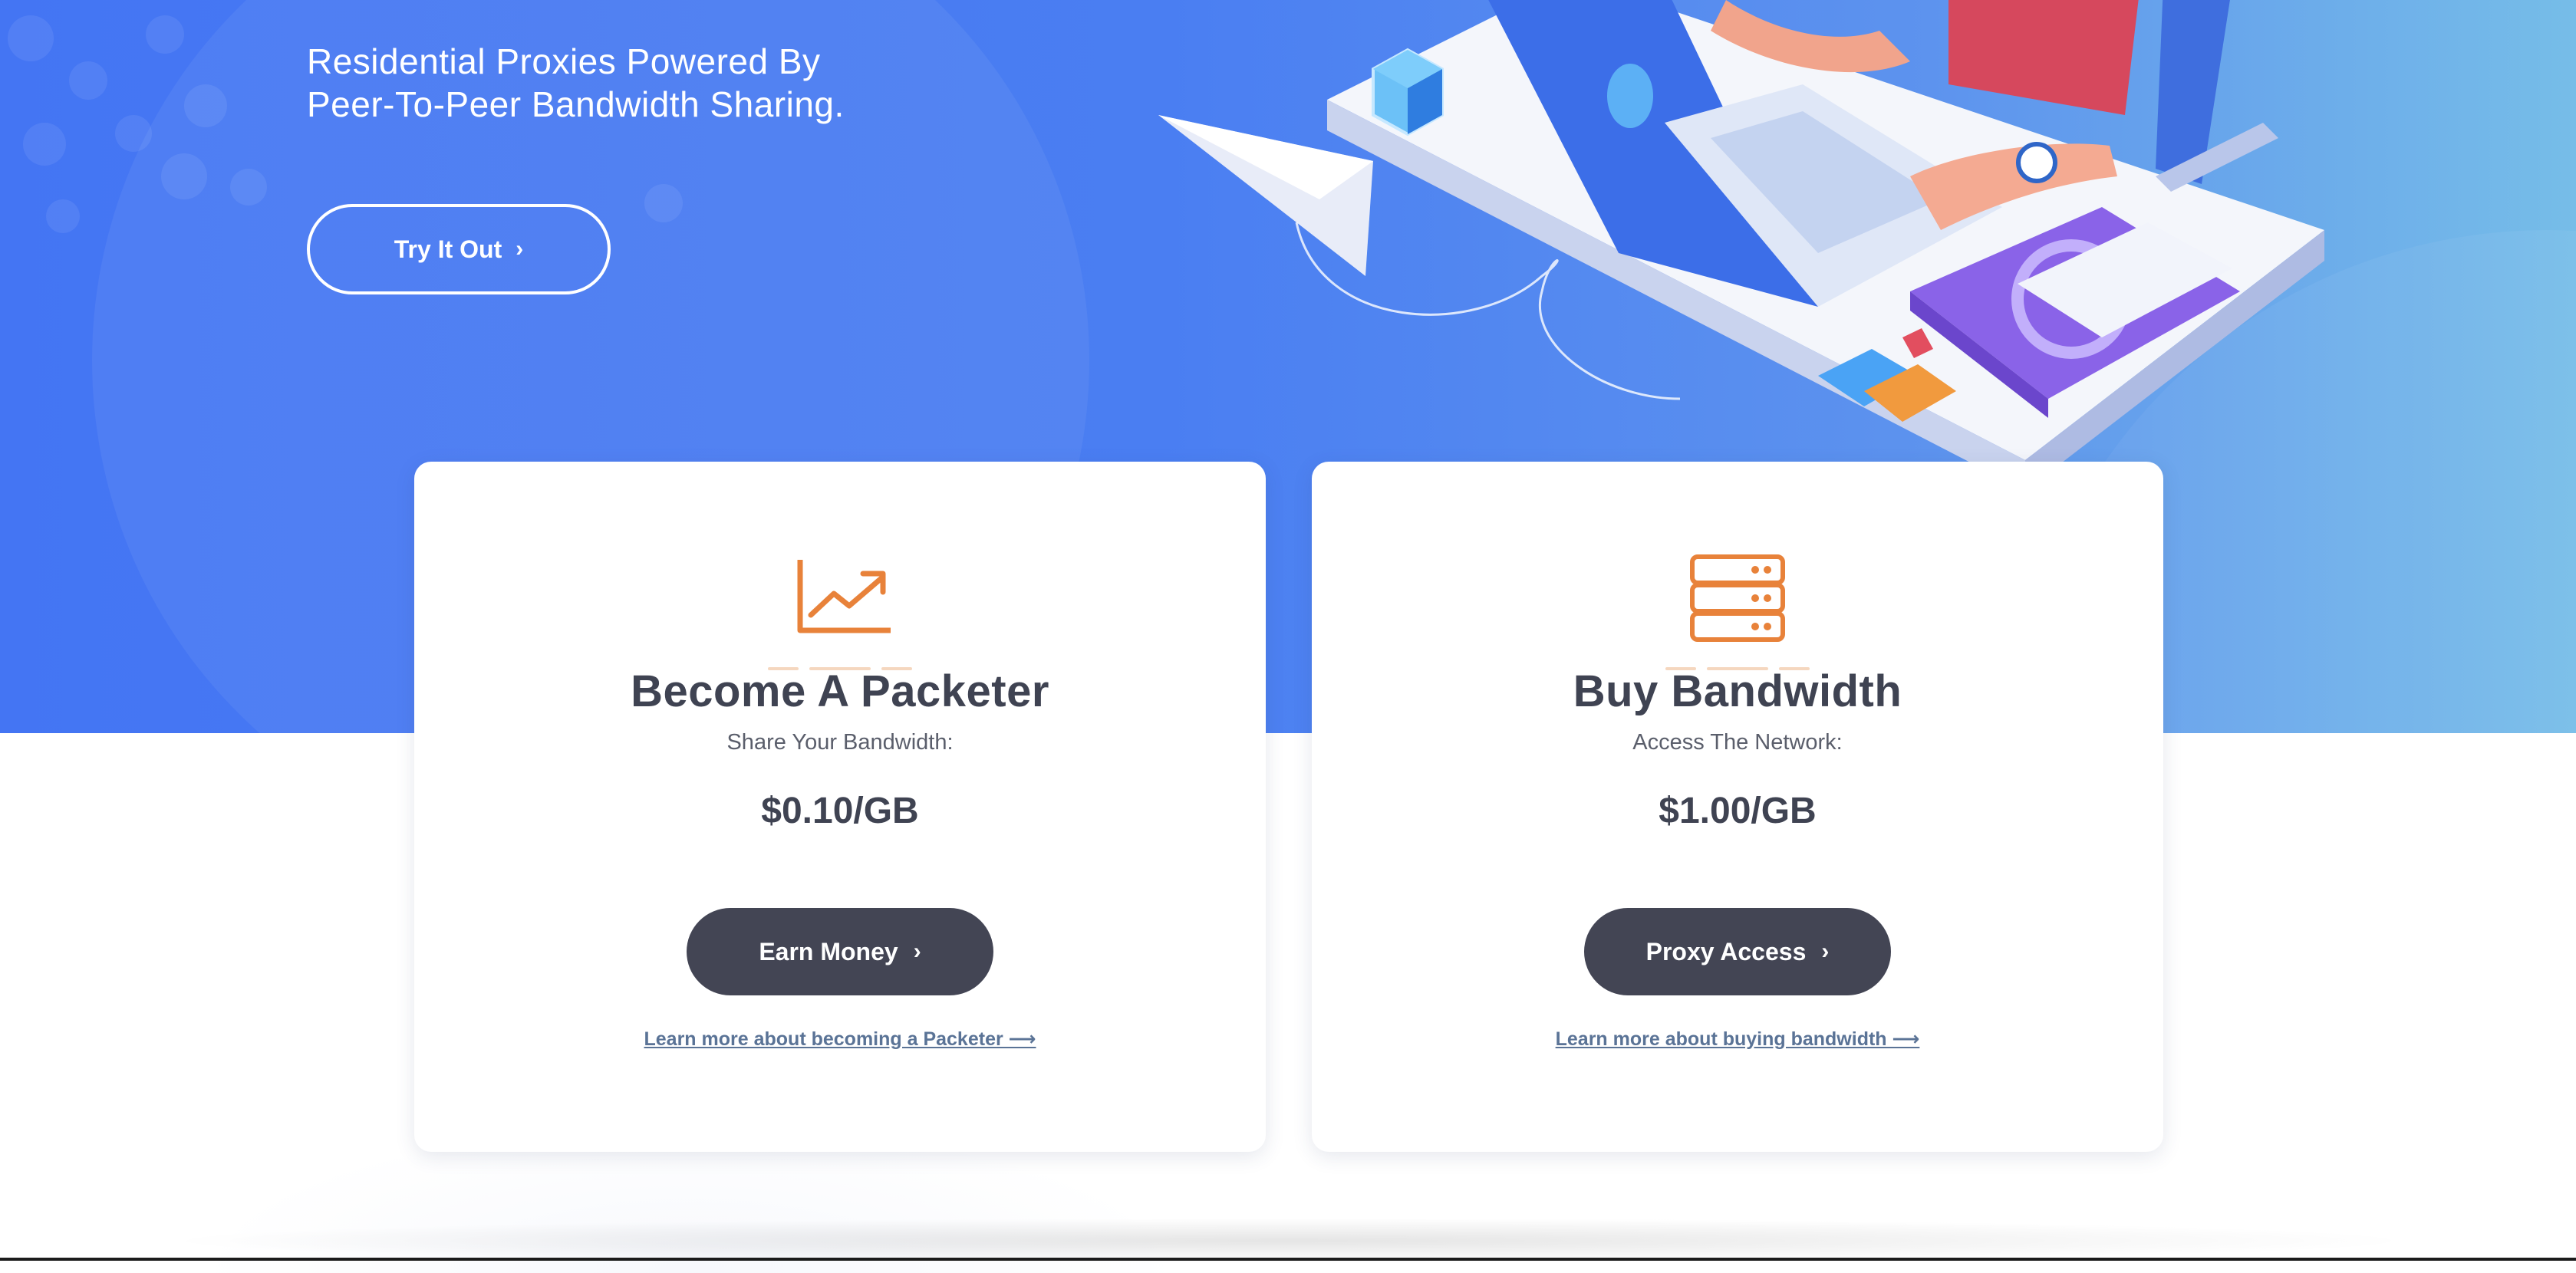 This screenshot has height=1273, width=2576. Describe the element at coordinates (576, 104) in the screenshot. I see `hero-headline-line2: Peer-To-Peer Bandwidth Sharing.` at that location.